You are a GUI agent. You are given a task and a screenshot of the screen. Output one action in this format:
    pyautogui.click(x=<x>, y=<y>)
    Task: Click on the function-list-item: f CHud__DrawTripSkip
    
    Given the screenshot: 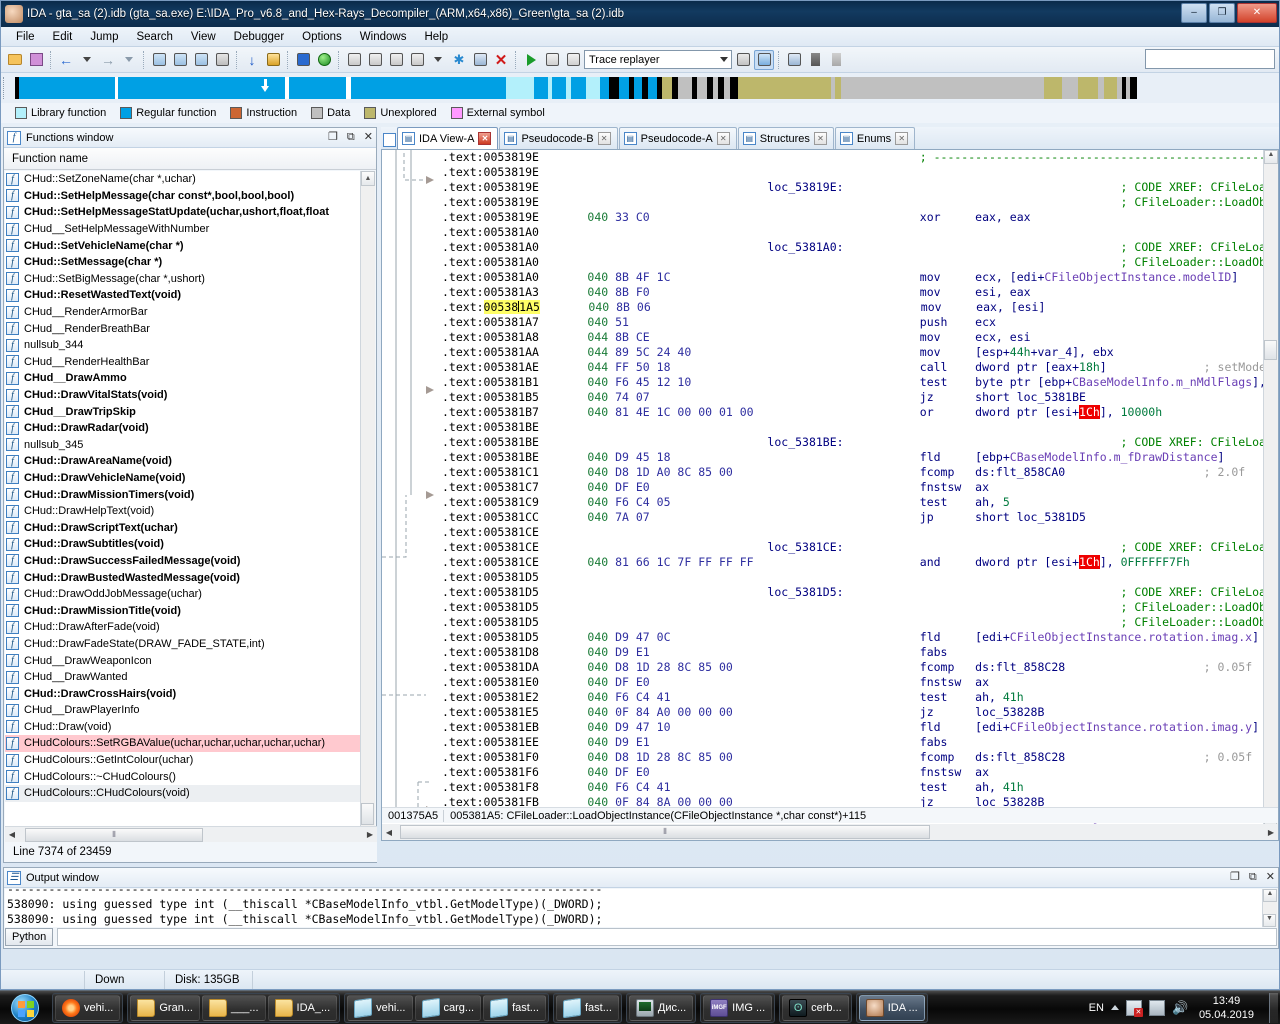 What is the action you would take?
    pyautogui.click(x=183, y=411)
    